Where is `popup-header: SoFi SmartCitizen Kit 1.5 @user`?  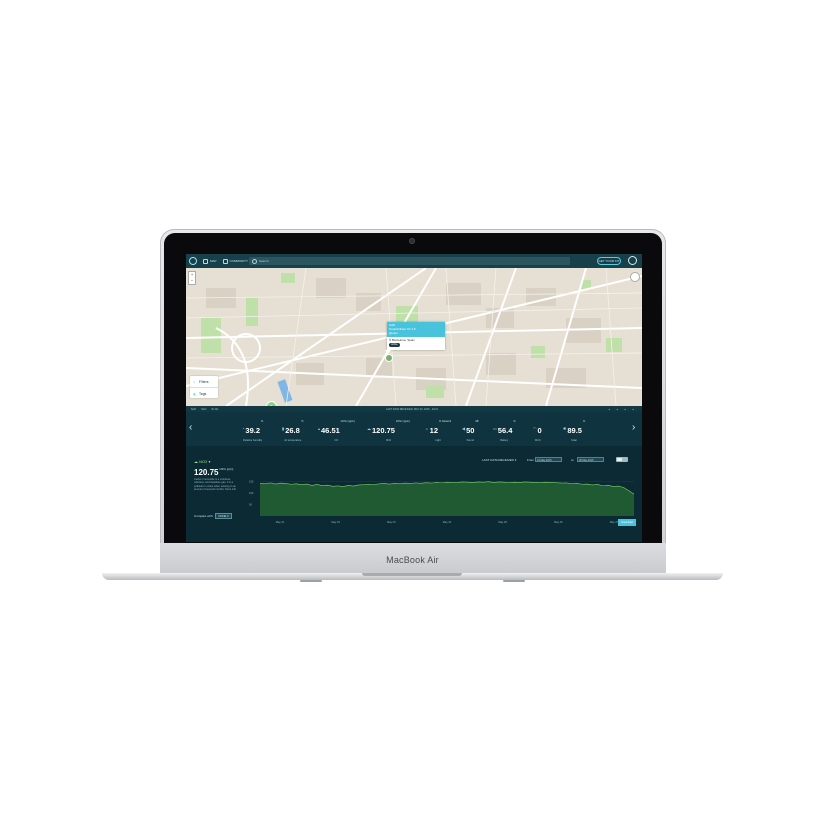
popup-header: SoFi SmartCitizen Kit 1.5 @user is located at coordinates (416, 329).